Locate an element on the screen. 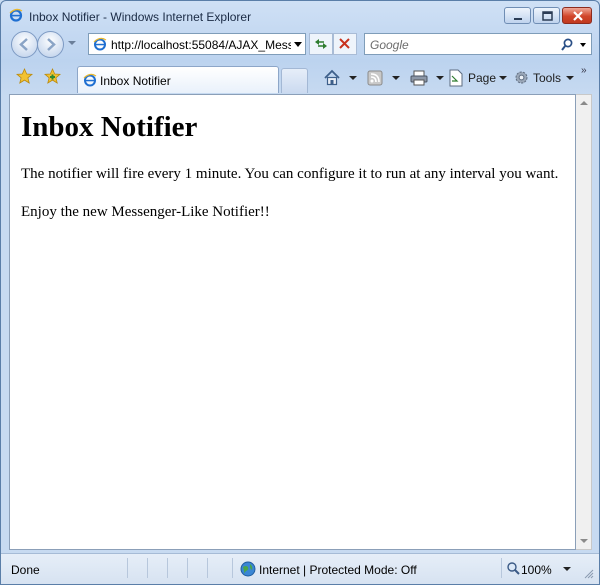 This screenshot has width=600, height=585. vertical-scrollbar is located at coordinates (584, 322).